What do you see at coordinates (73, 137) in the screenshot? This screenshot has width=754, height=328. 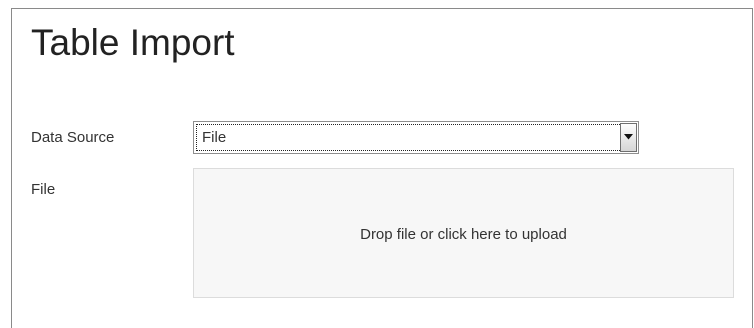 I see `data-source-label: Data Source` at bounding box center [73, 137].